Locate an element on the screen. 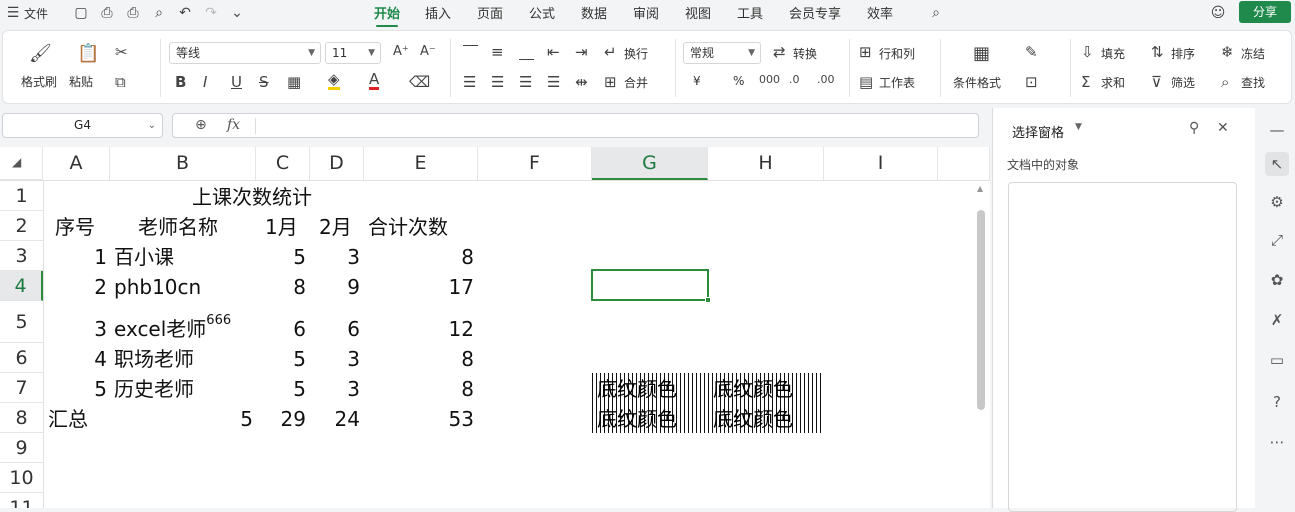 The width and height of the screenshot is (1295, 512). number-format-select: 常规 ▼ is located at coordinates (722, 53).